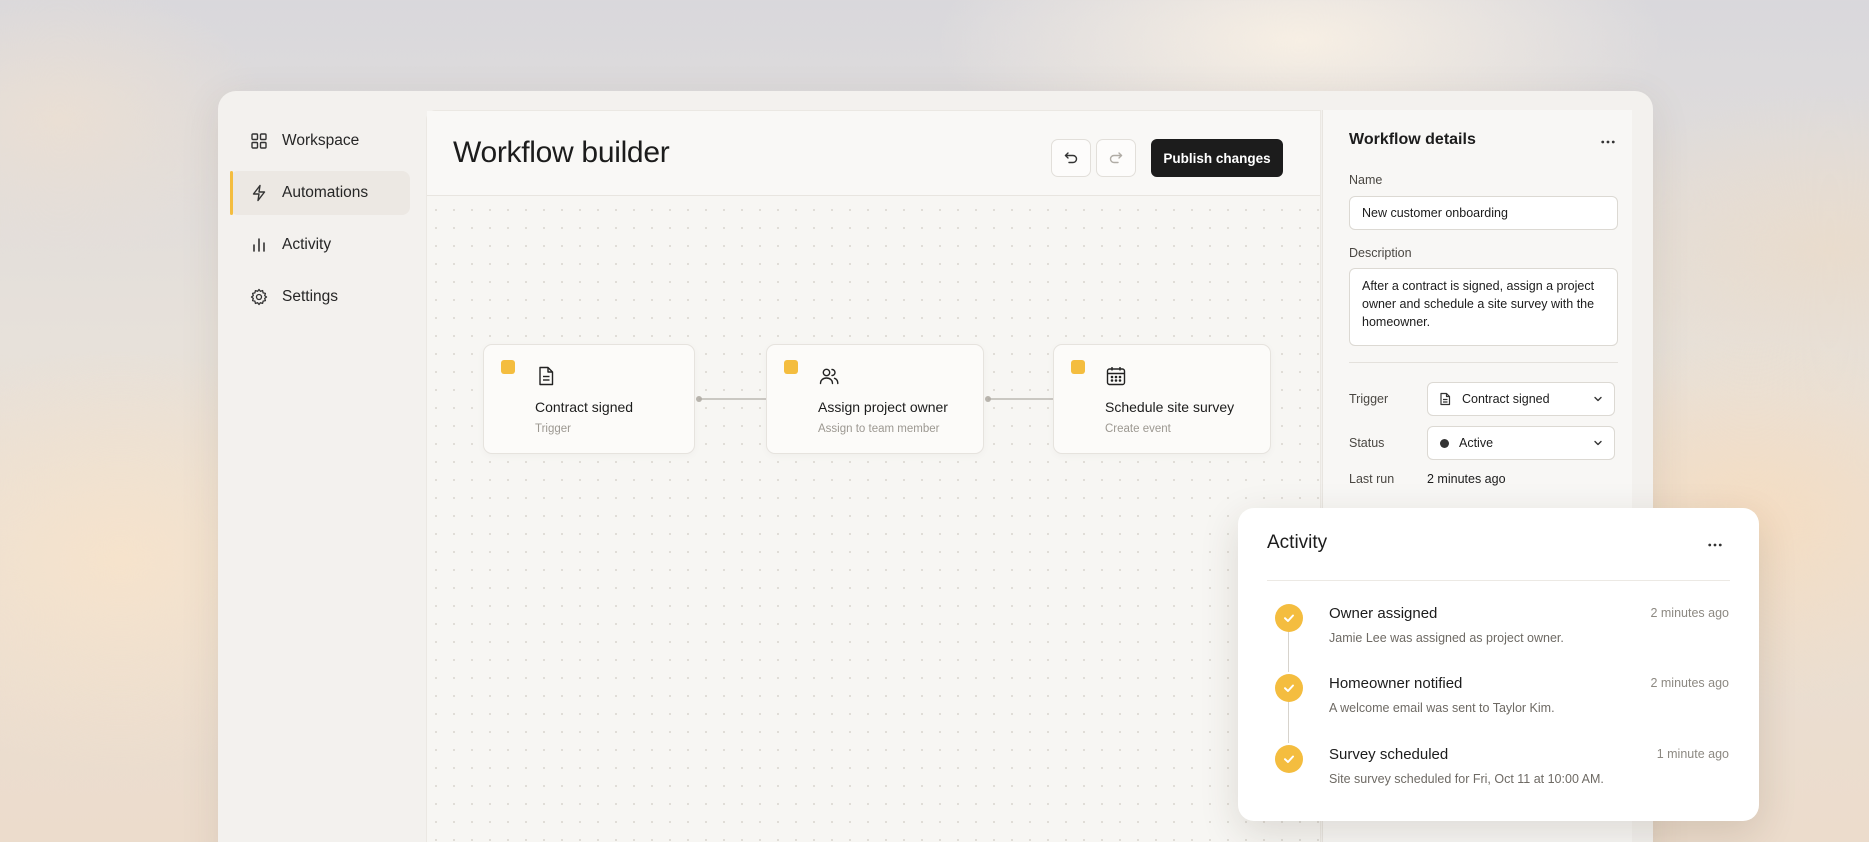 This screenshot has width=1869, height=842. Describe the element at coordinates (1389, 754) in the screenshot. I see `activity-item-title: Survey scheduled` at that location.